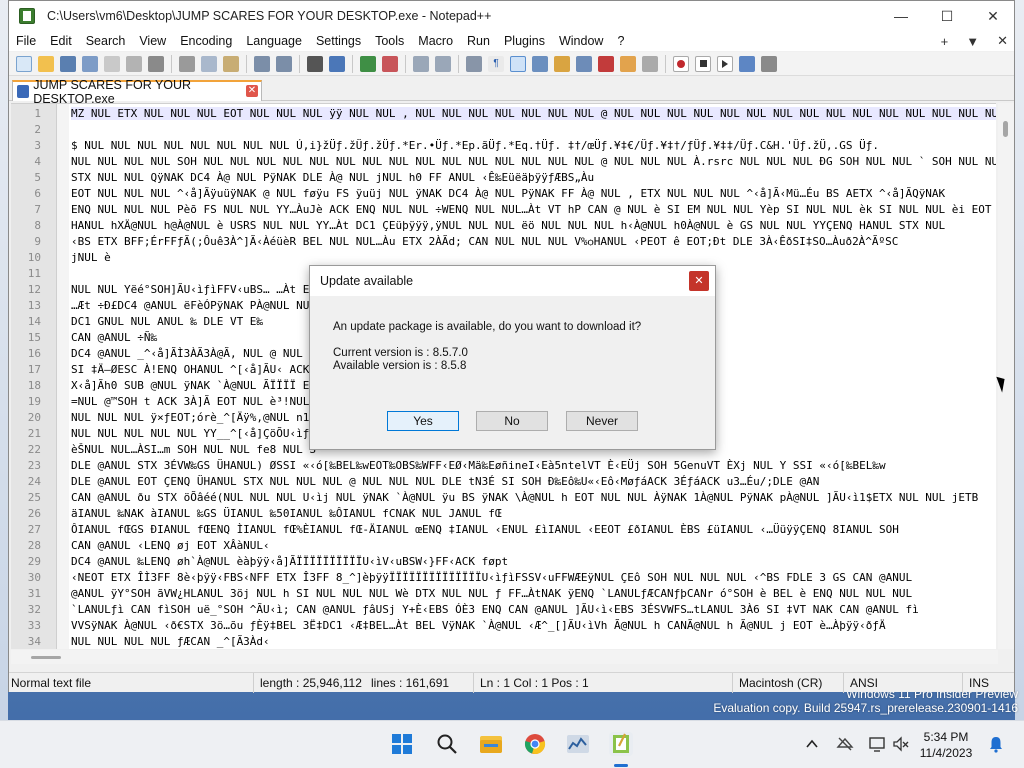 The width and height of the screenshot is (1024, 768). I want to click on file-explorer-icon, so click(491, 744).